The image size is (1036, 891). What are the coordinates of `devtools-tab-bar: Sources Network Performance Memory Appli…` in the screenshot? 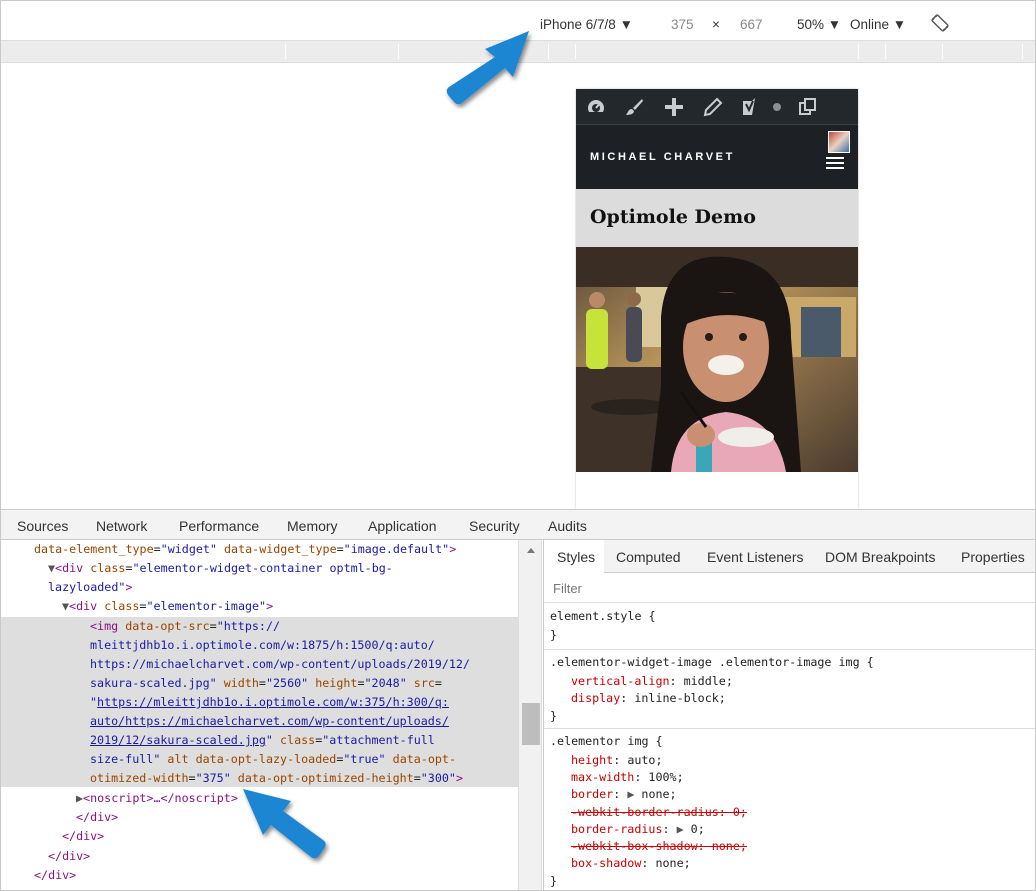 It's located at (518, 524).